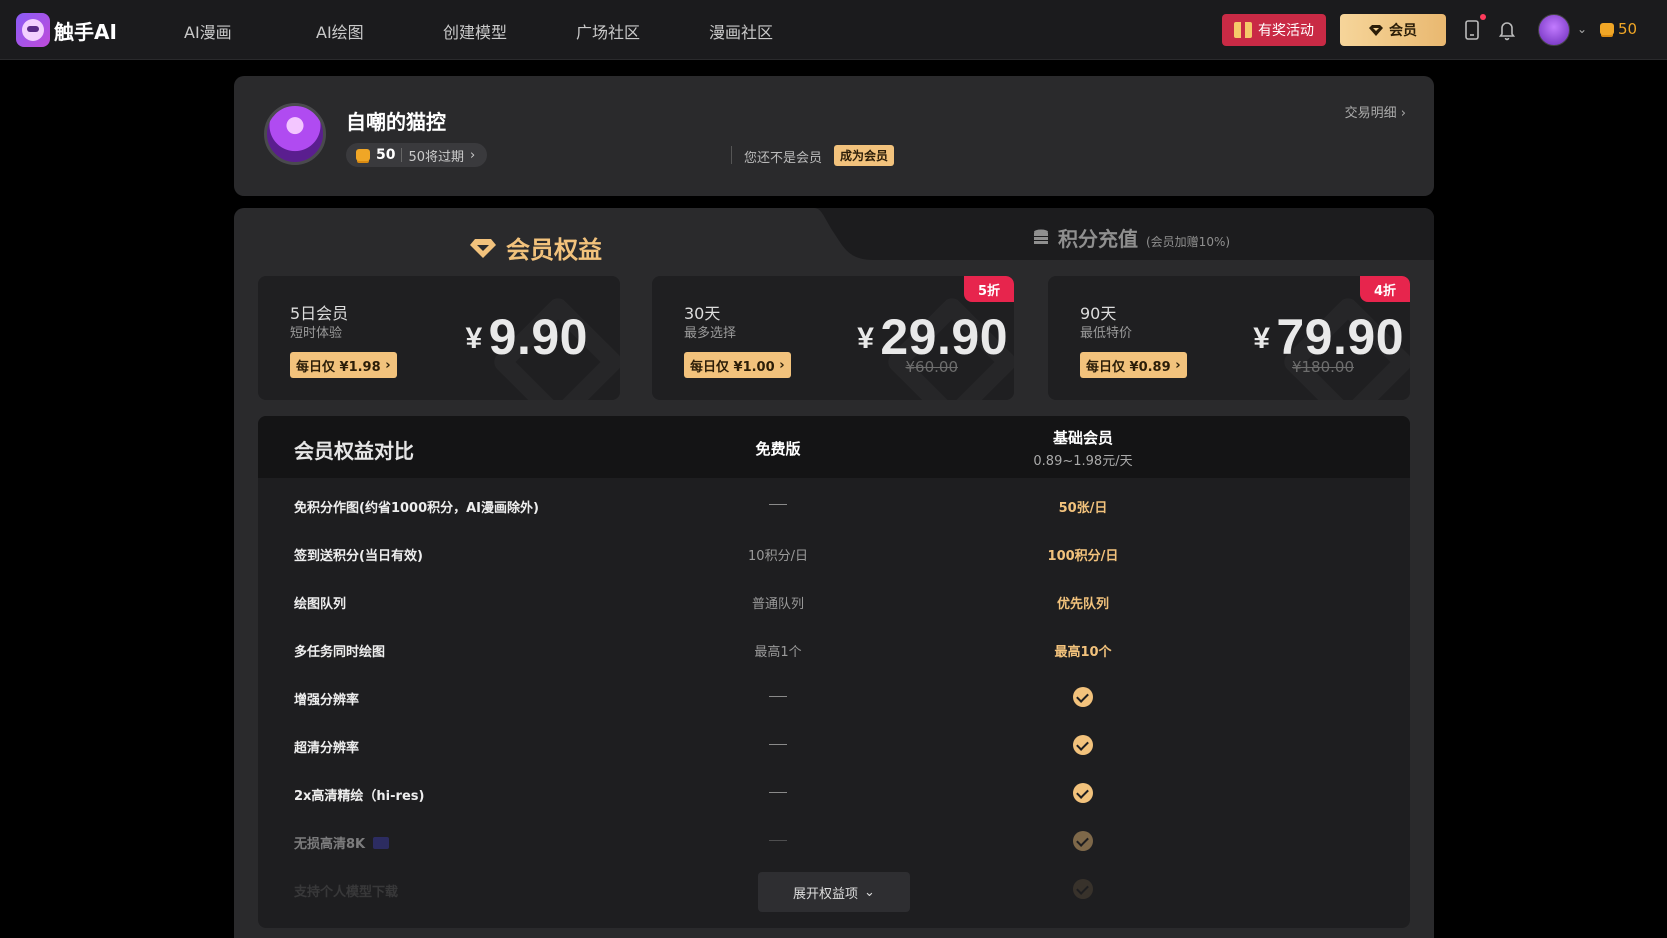 The image size is (1667, 938). What do you see at coordinates (475, 31) in the screenshot?
I see `nav-item-create-model: 创建模型` at bounding box center [475, 31].